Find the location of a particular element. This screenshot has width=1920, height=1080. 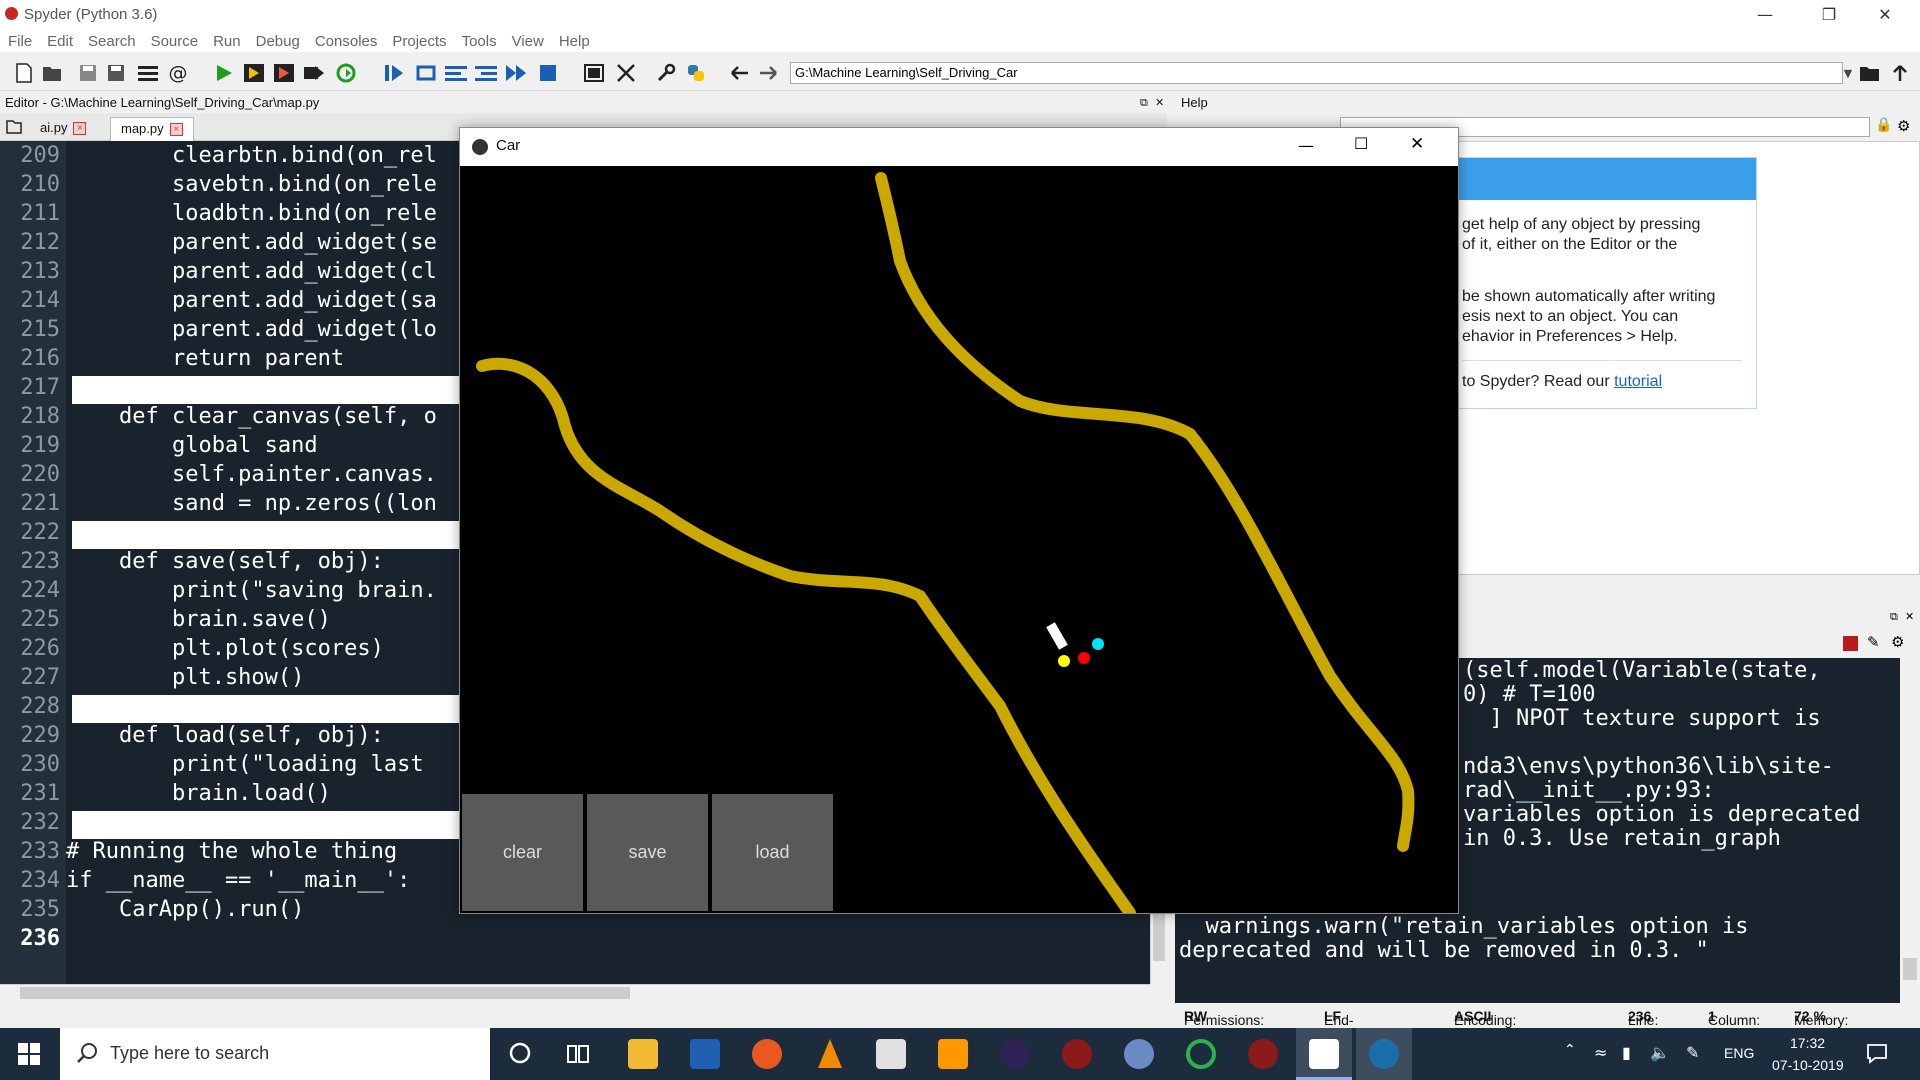

vlc-icon is located at coordinates (830, 1056).